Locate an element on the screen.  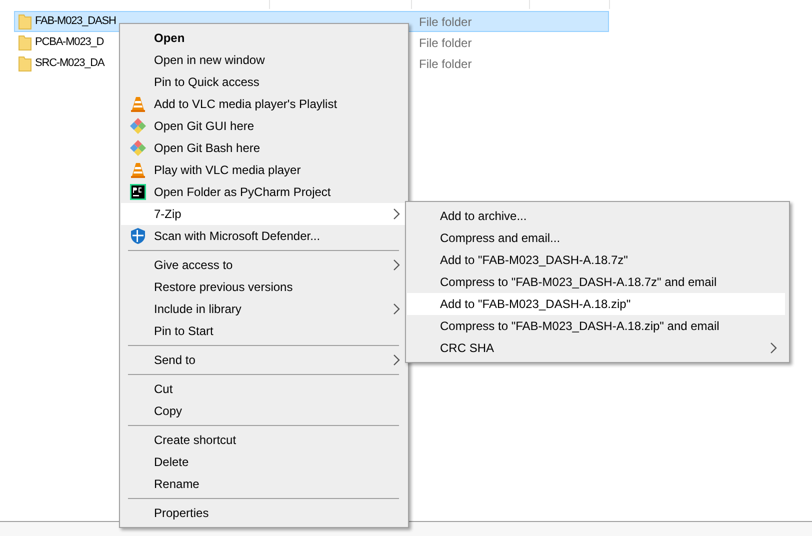
menu-item-label: Open Git Bash here is located at coordinates (208, 148).